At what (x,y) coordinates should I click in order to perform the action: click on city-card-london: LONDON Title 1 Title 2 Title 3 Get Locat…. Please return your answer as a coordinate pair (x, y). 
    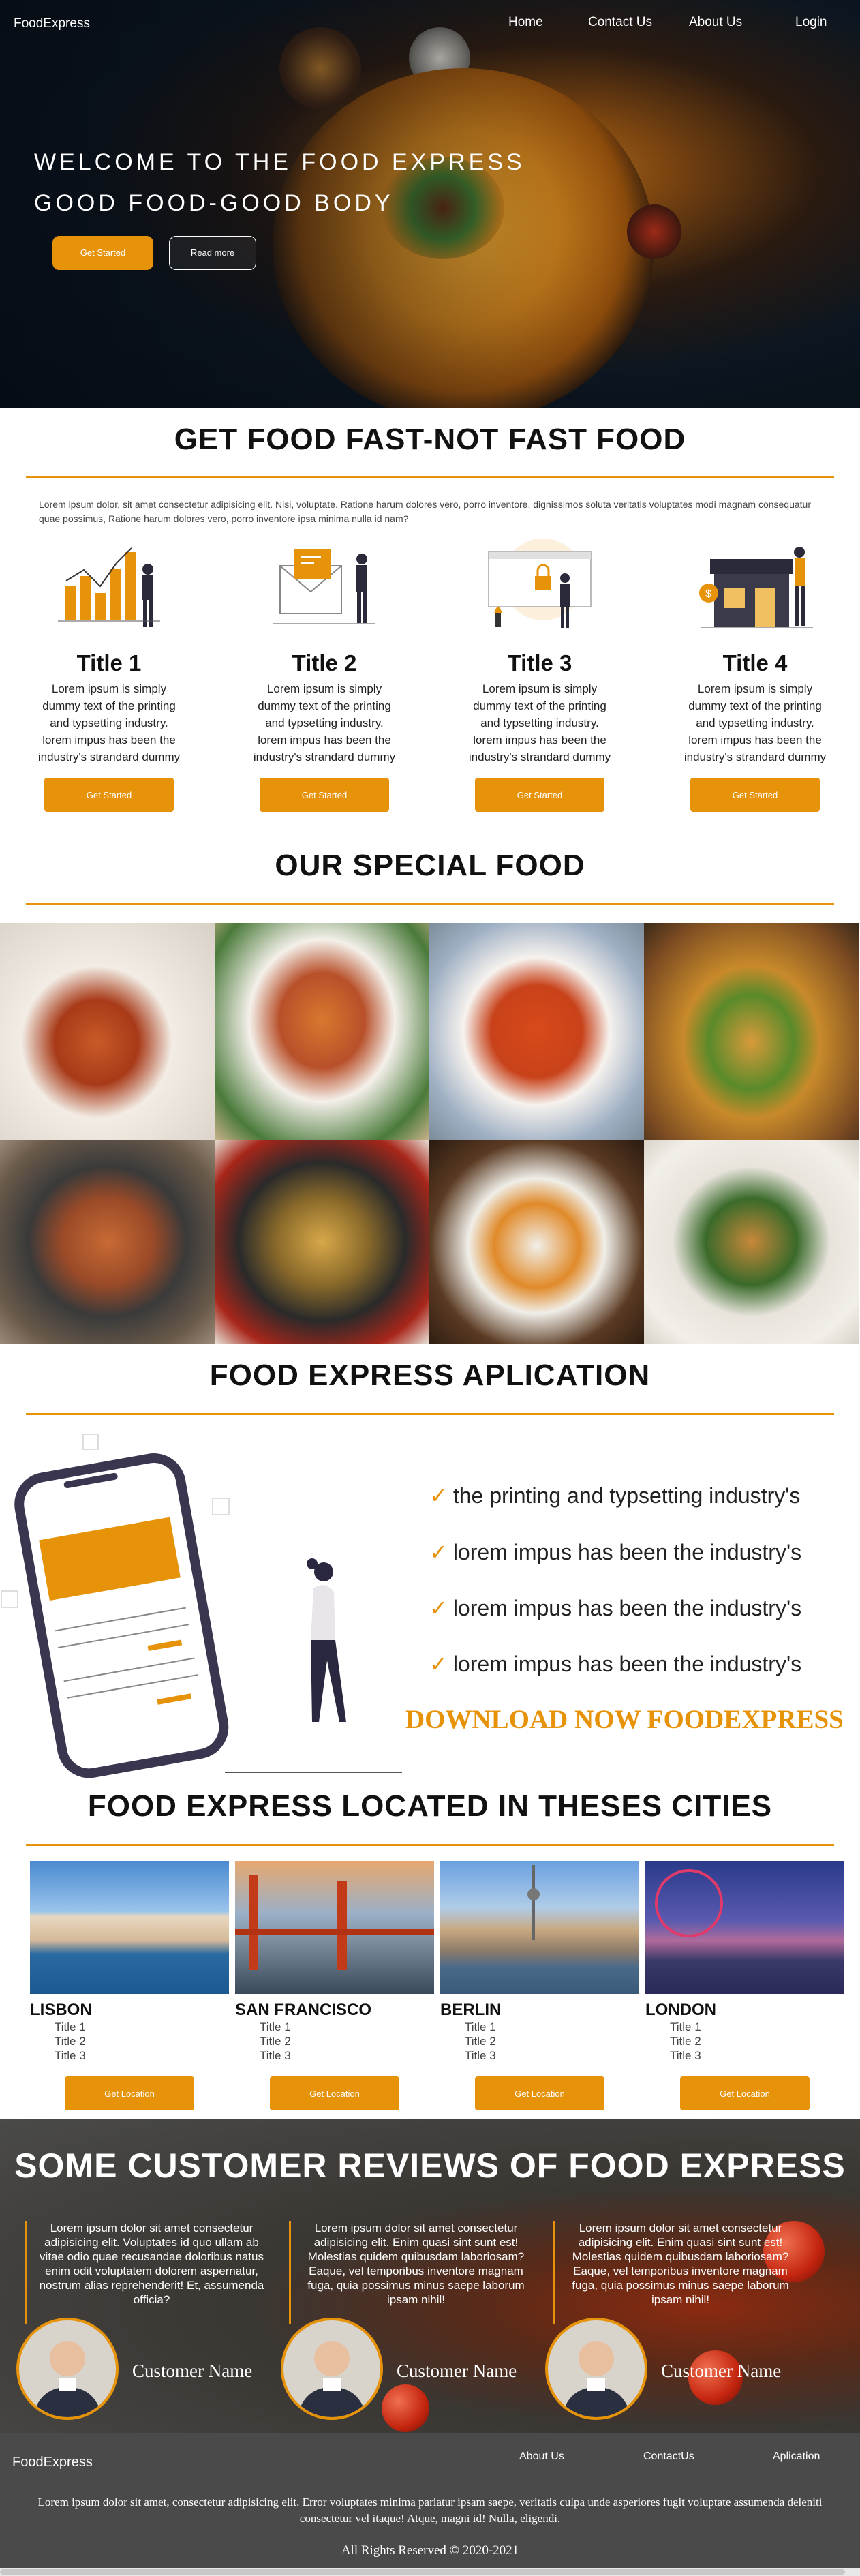
    Looking at the image, I should click on (744, 1986).